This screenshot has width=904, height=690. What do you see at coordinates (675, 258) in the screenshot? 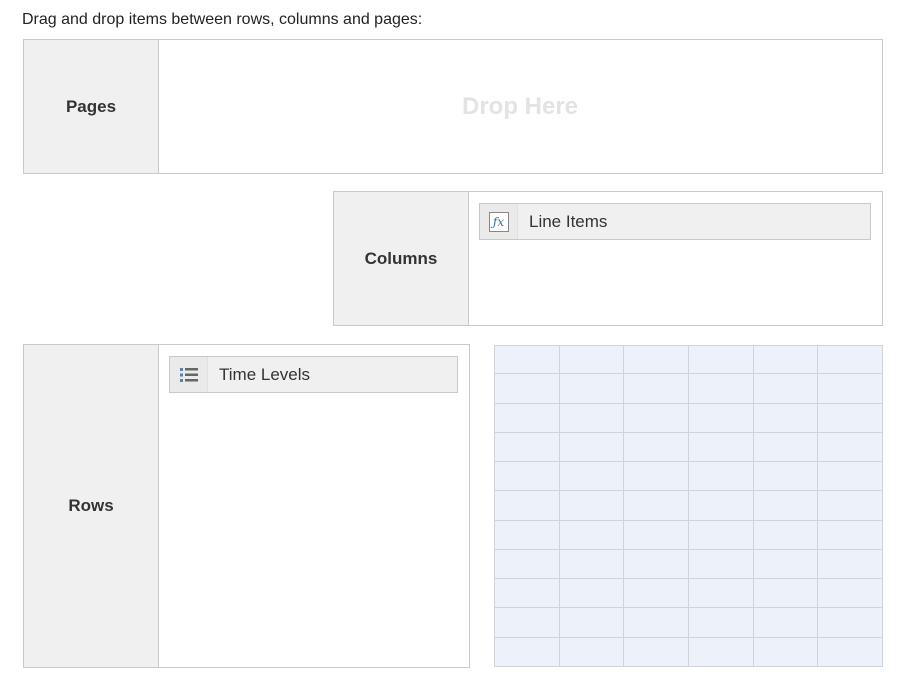
I see `columns-drop-area: ƒx Line Items` at bounding box center [675, 258].